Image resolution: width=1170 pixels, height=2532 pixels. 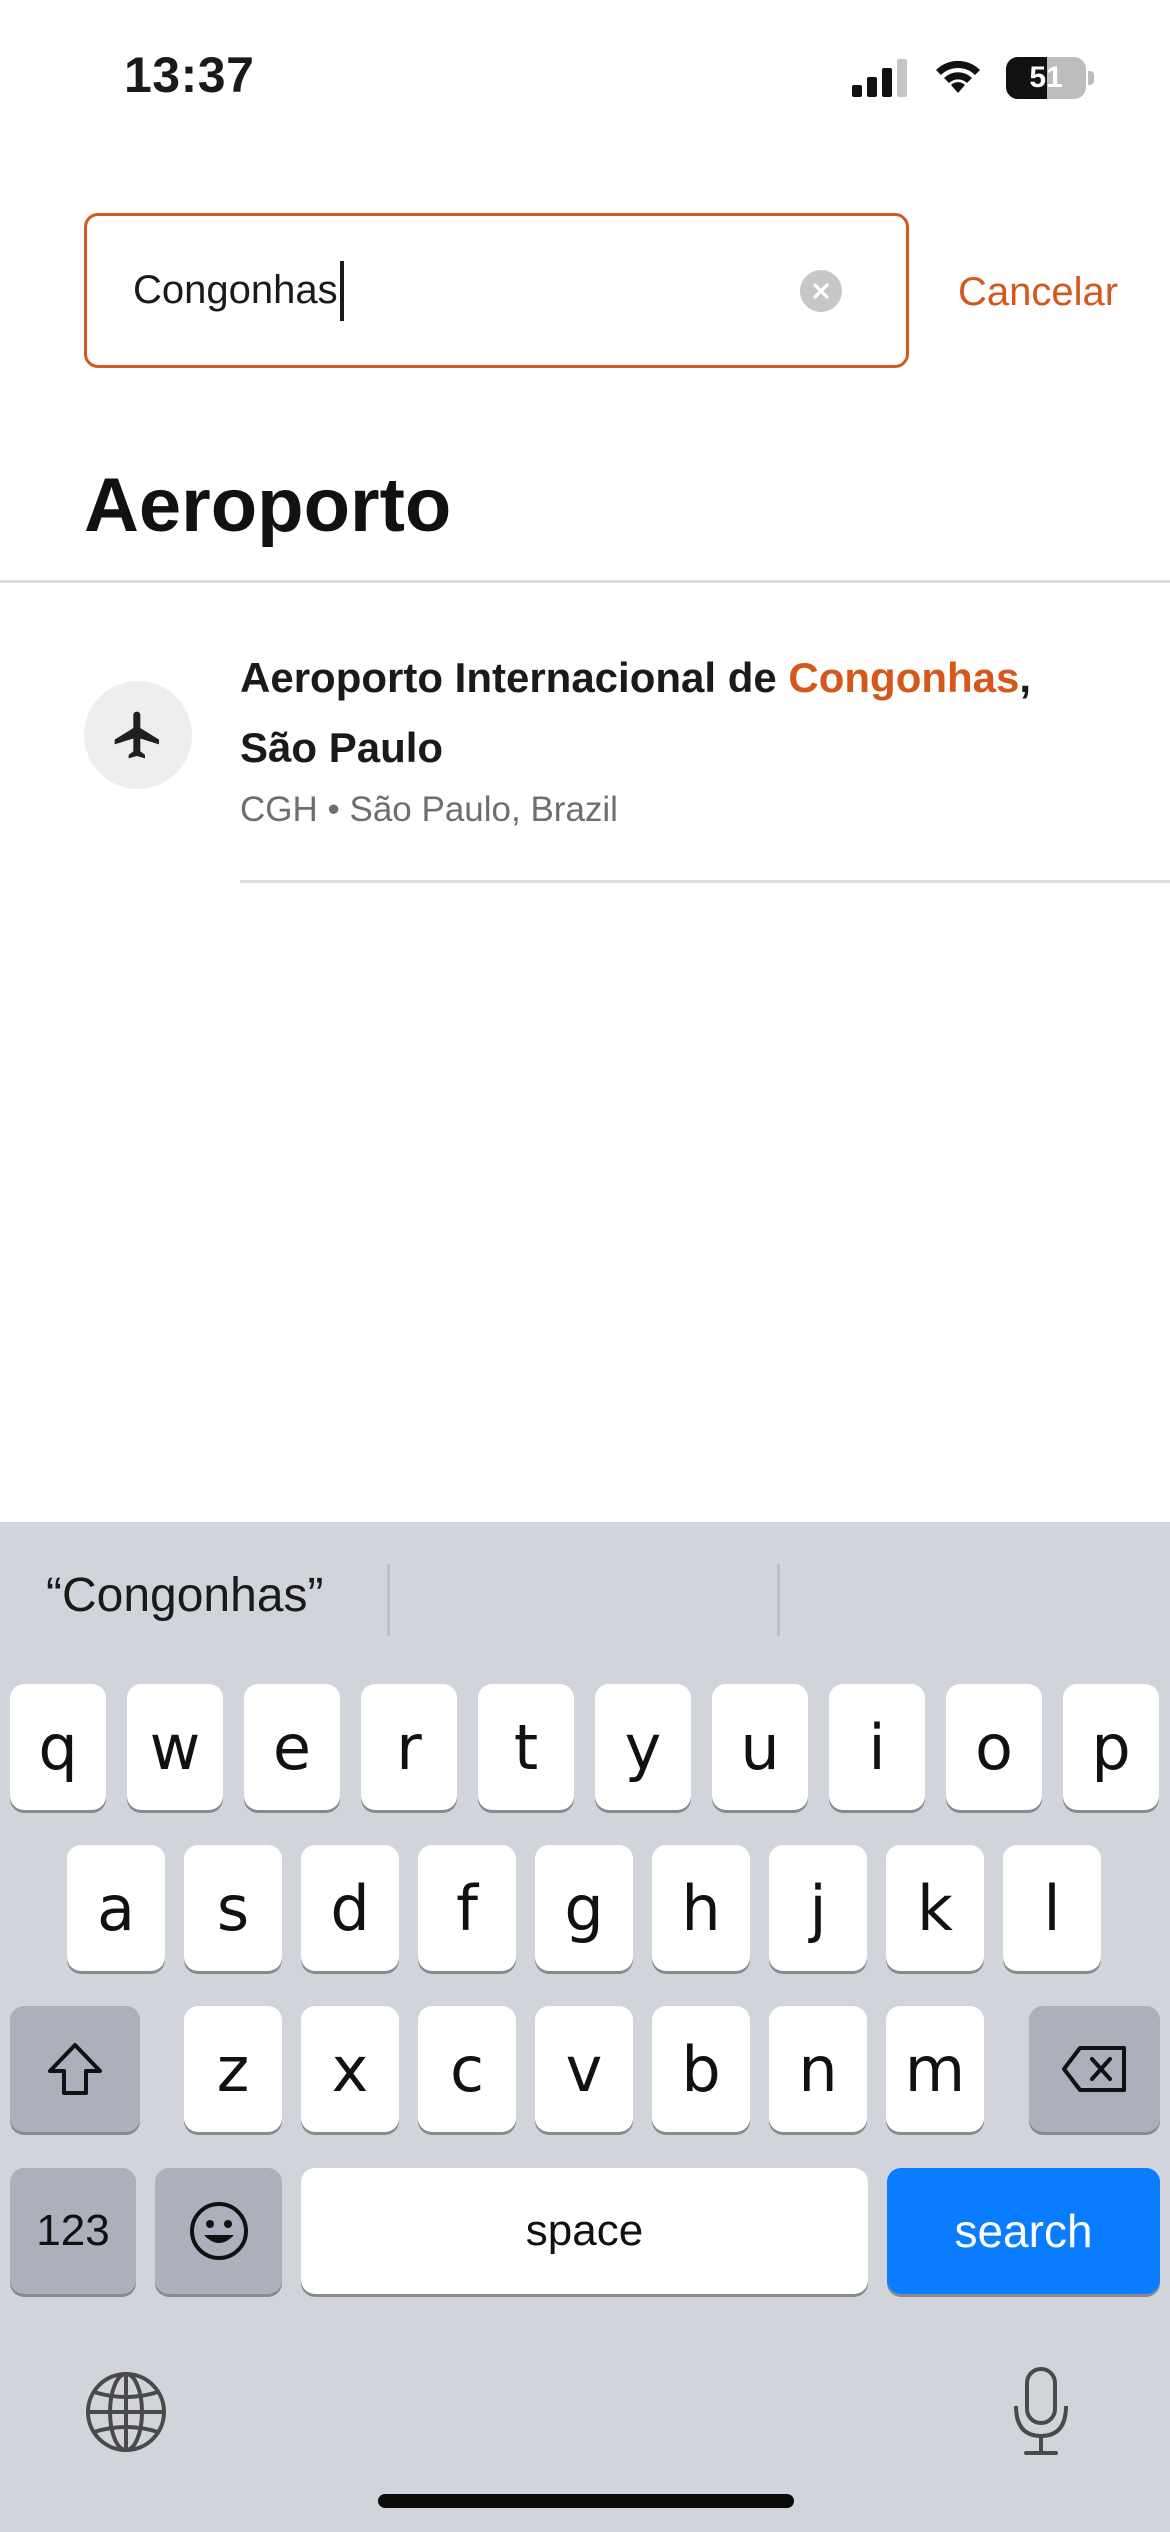 What do you see at coordinates (185, 1595) in the screenshot?
I see `suggestion-item: “Congonhas”` at bounding box center [185, 1595].